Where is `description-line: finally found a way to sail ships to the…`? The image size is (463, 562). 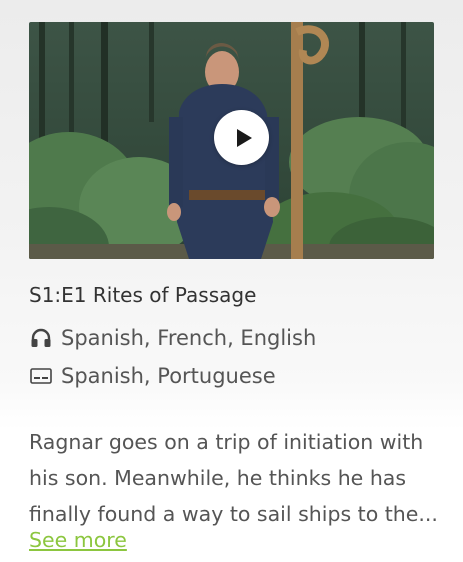
description-line: finally found a way to sail ships to the… is located at coordinates (233, 514).